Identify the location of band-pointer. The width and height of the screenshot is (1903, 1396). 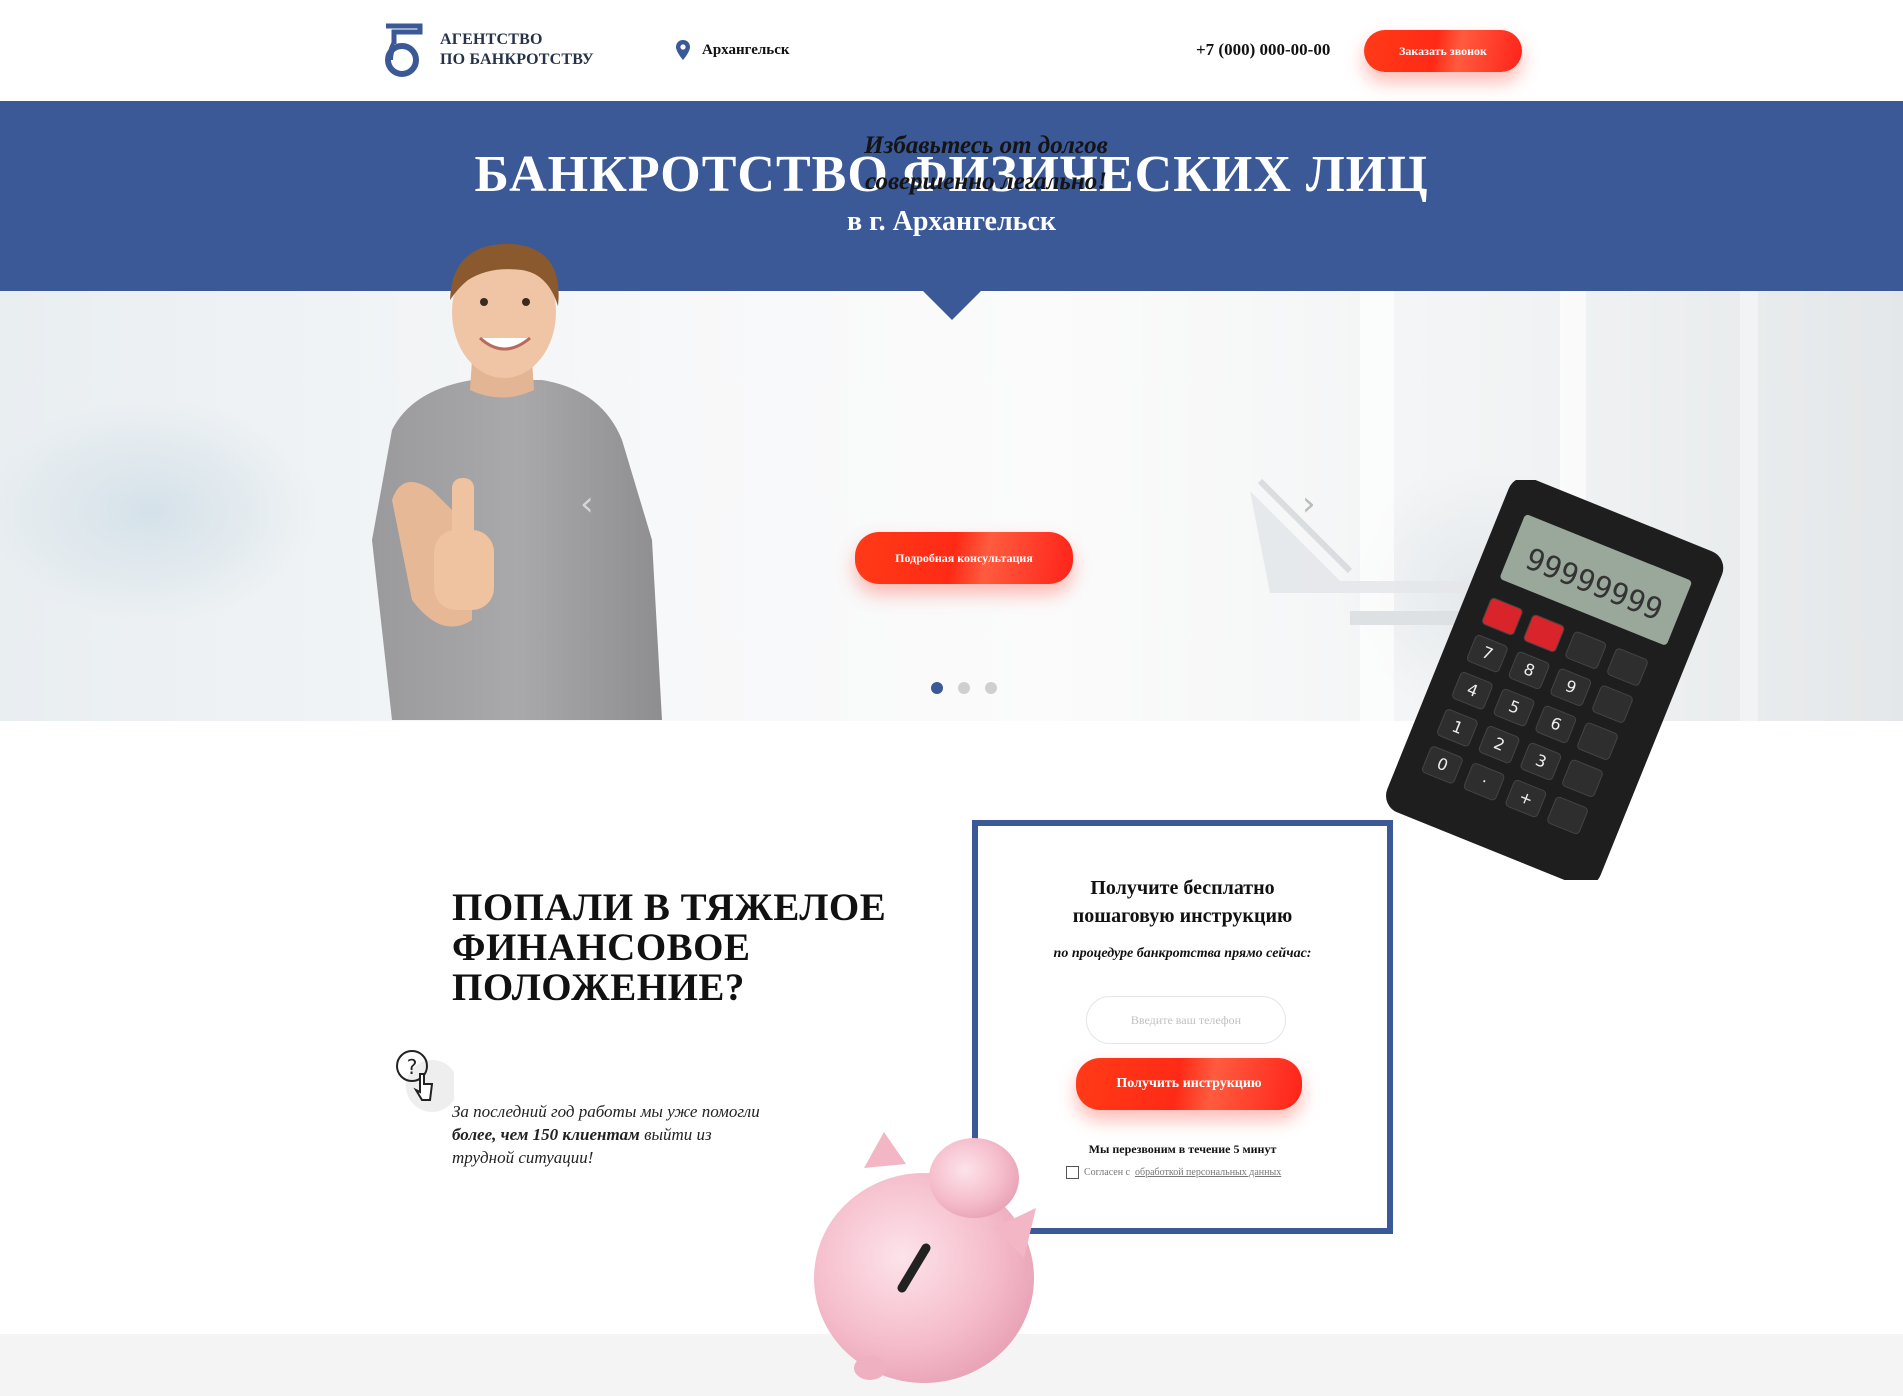
(952, 305).